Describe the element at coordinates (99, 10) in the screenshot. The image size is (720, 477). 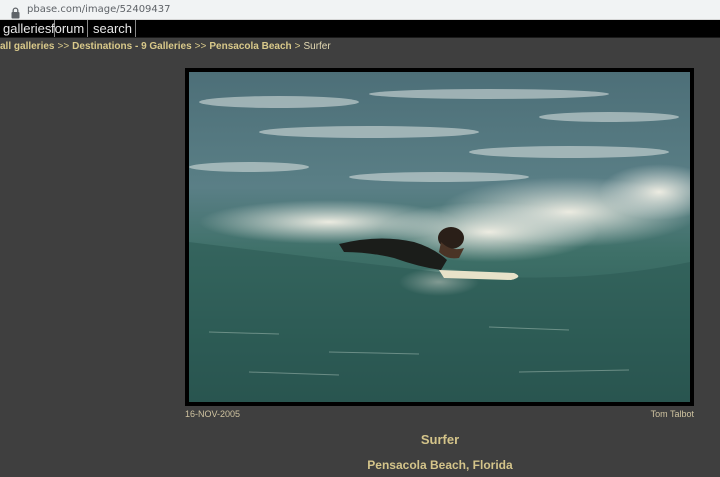
I see `url-text: pbase.com/image/52409437` at that location.